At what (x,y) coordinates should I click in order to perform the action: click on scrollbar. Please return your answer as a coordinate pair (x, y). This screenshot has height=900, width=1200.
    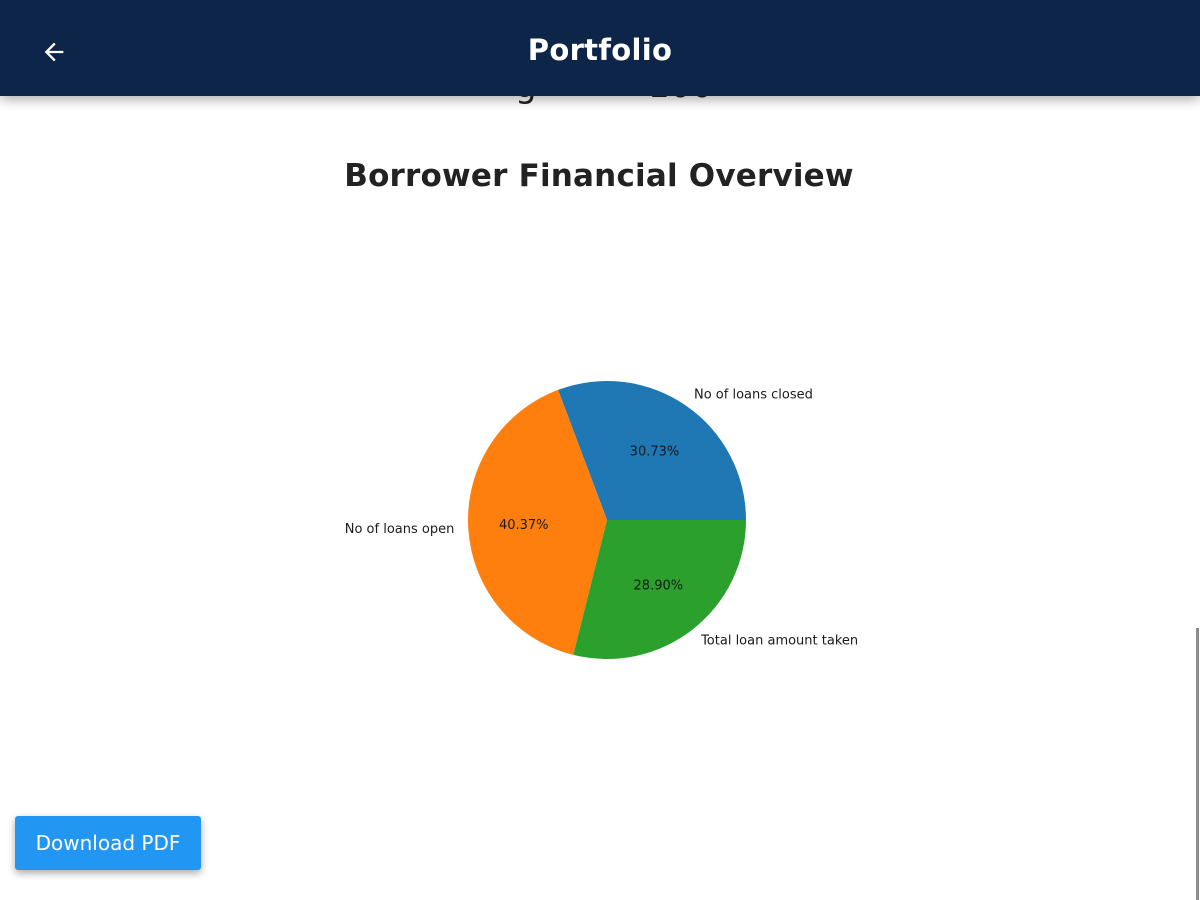
    Looking at the image, I should click on (1197, 764).